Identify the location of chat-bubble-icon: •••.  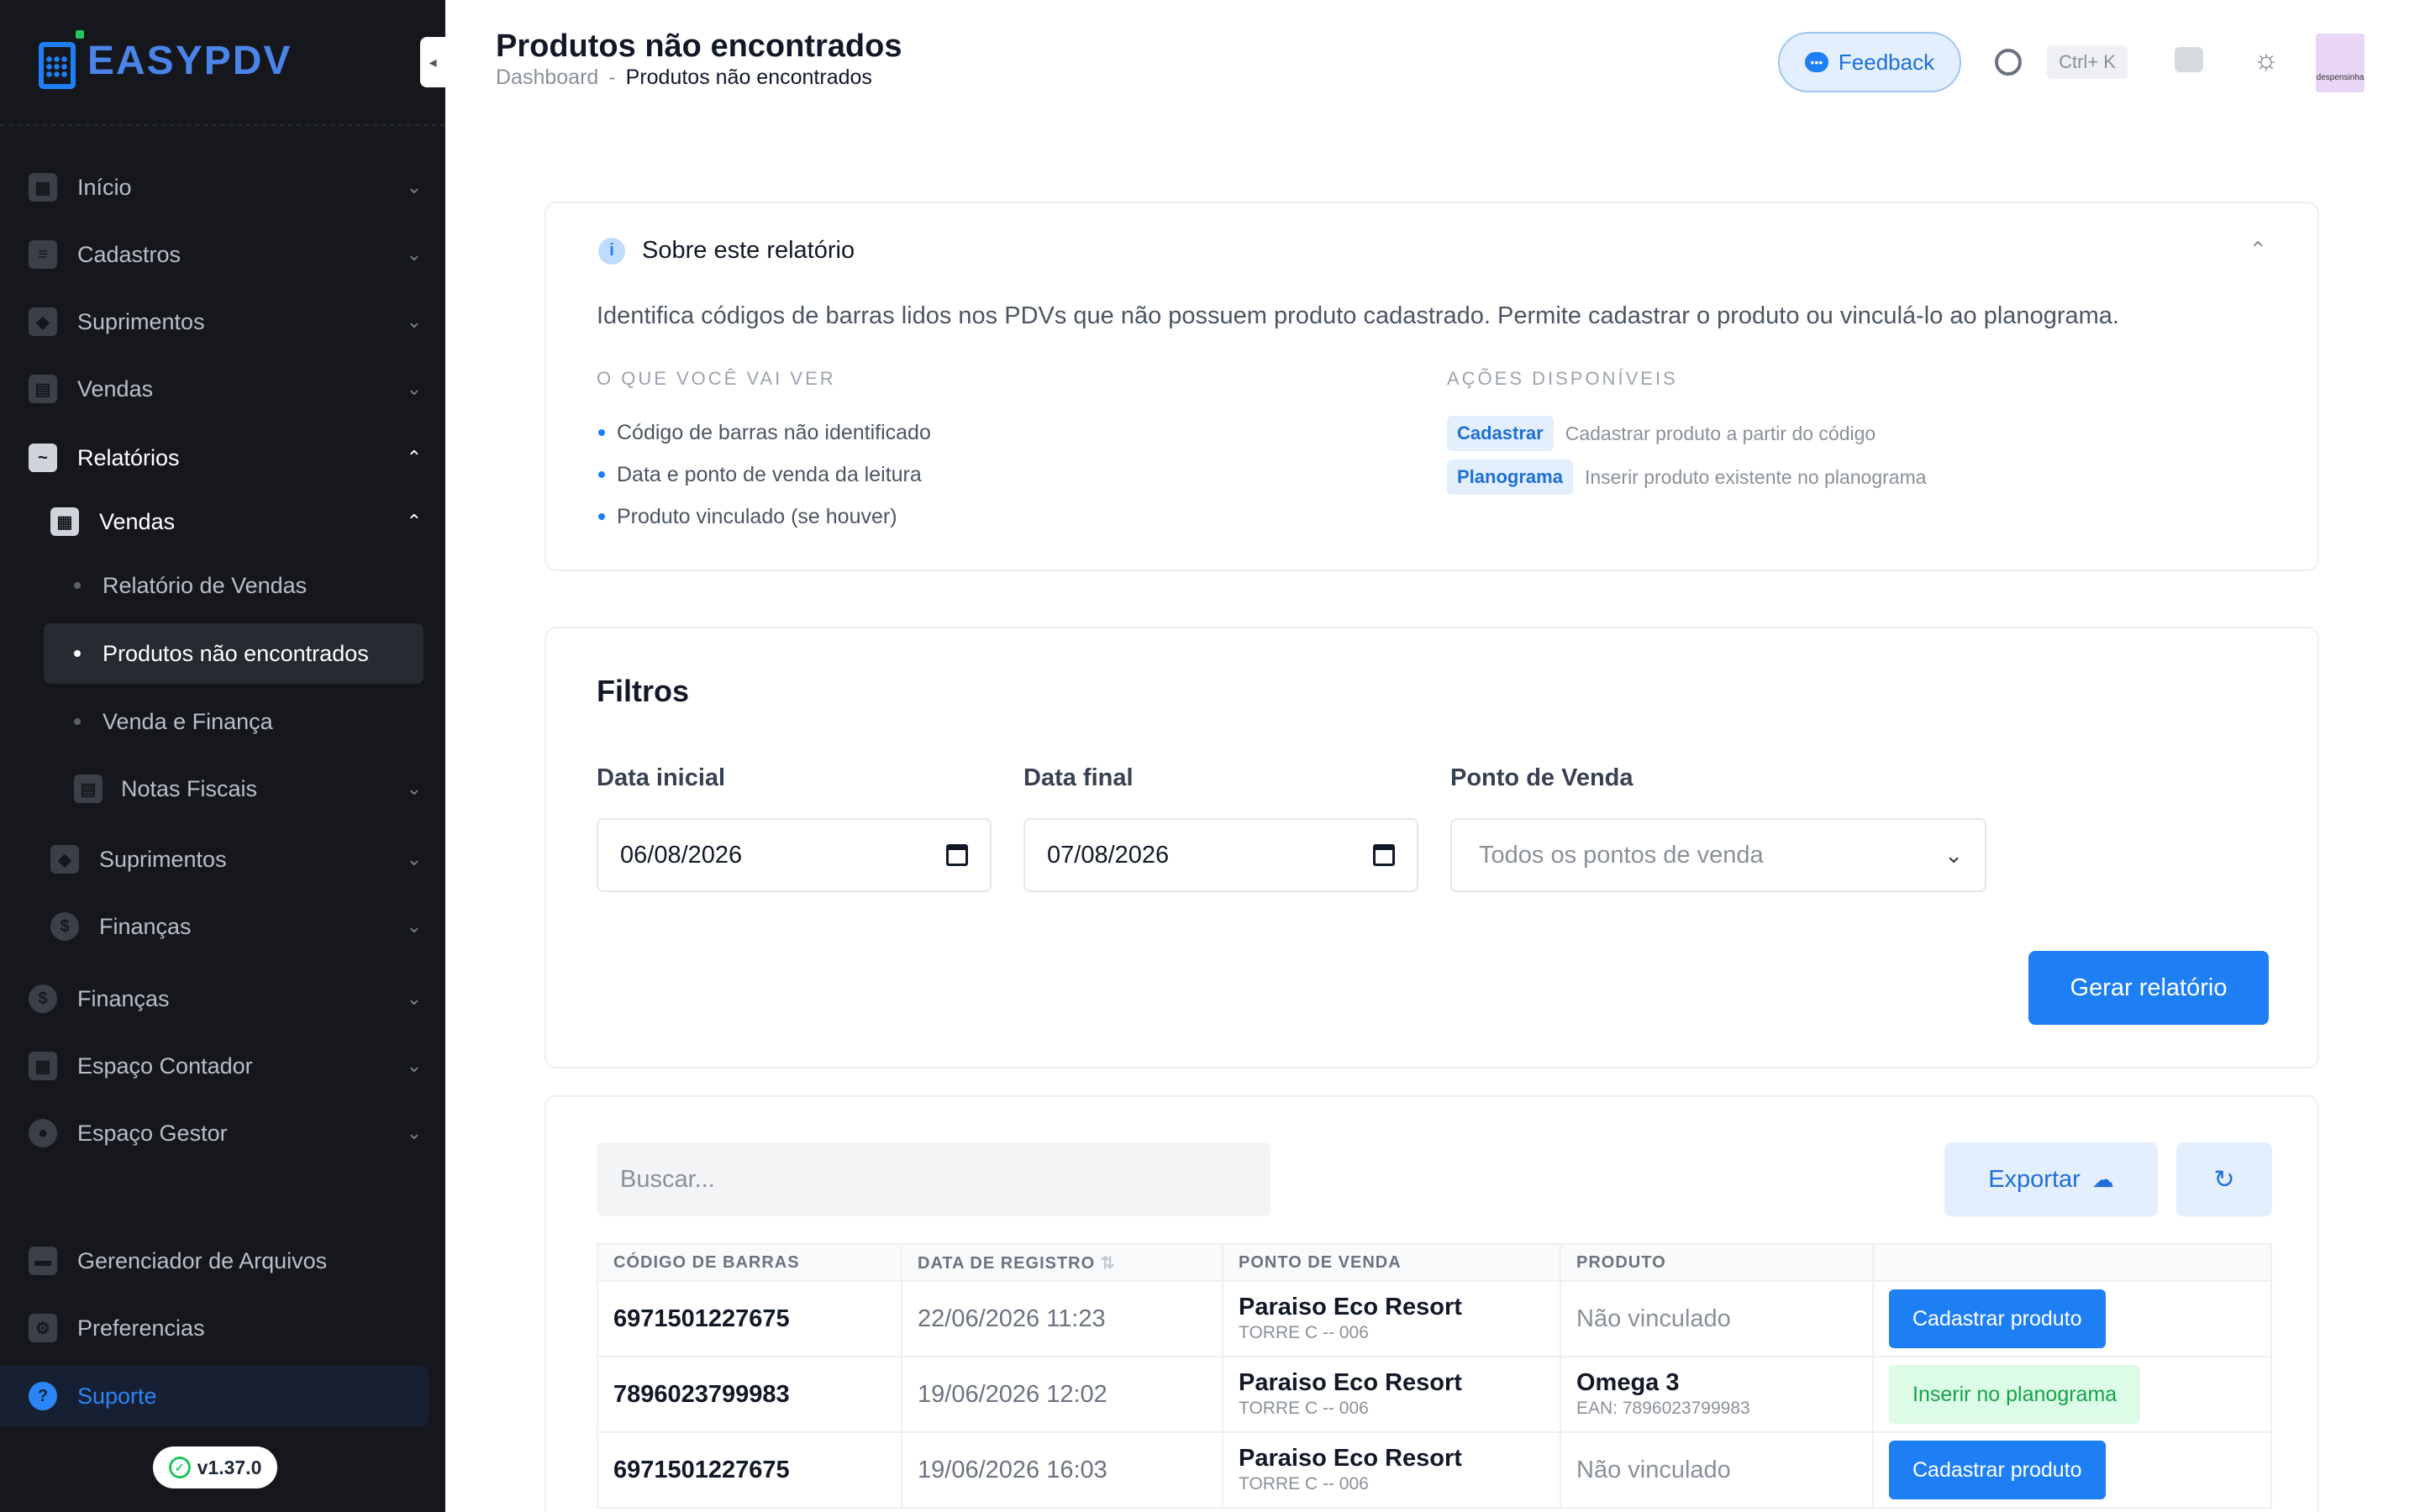
(1816, 62).